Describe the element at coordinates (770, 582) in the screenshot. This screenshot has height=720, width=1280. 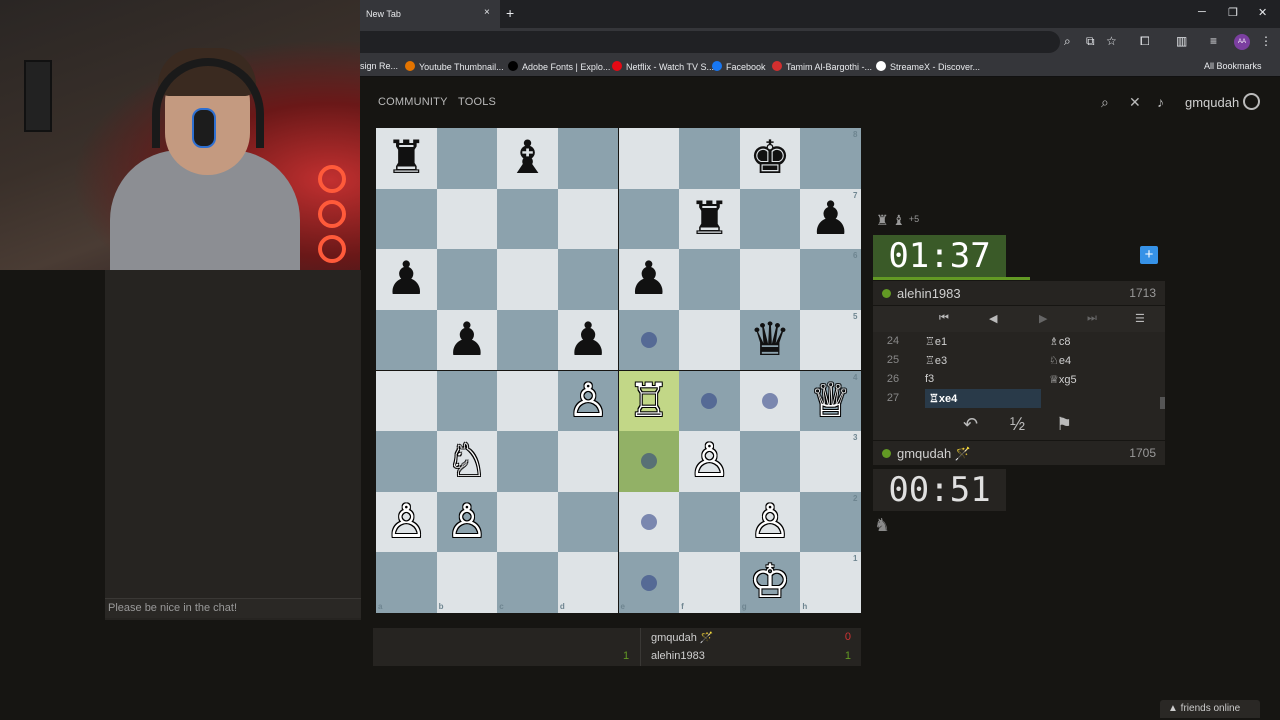
I see `white-piece-icon: ♔` at that location.